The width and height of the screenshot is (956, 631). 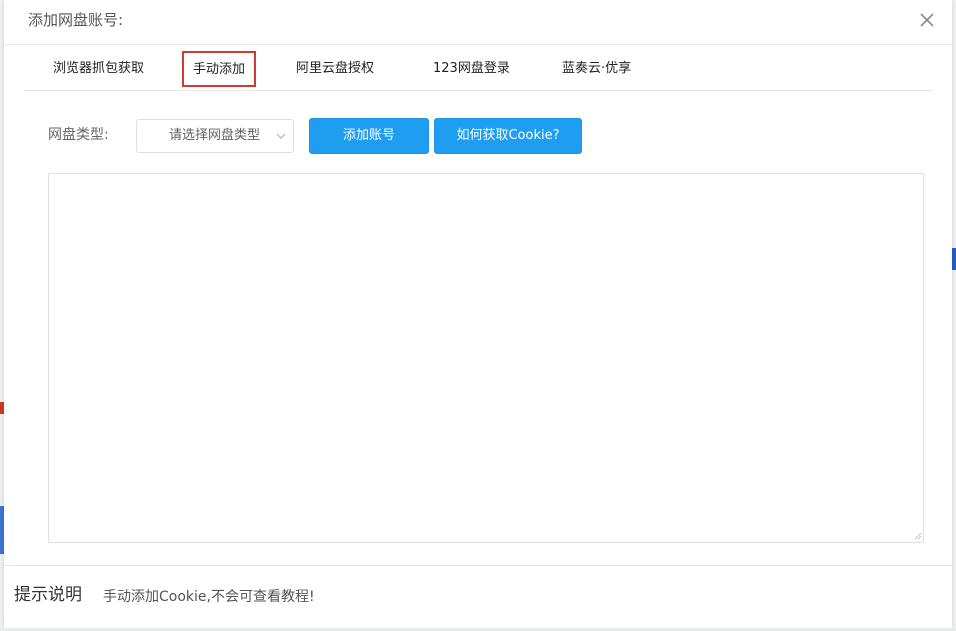 I want to click on tab-bar: 浏览器抓包获取 手动添加 阿里云盘授权 123网盘登录 蓝奏云·优享, so click(x=478, y=68).